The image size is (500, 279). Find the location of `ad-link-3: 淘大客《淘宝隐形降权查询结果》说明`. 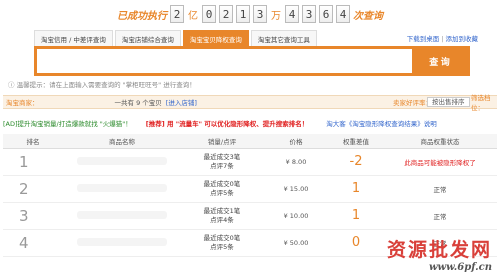

ad-link-3: 淘大客《淘宝隐形降权查询结果》说明 is located at coordinates (381, 123).